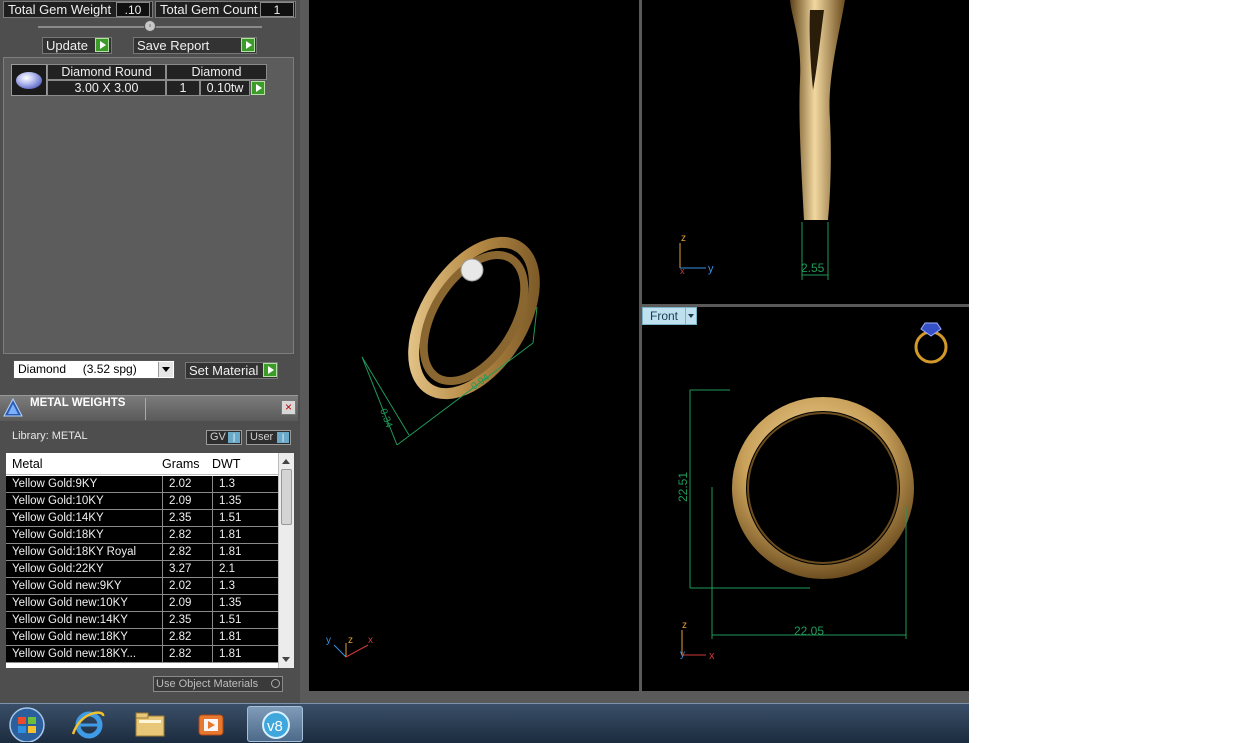  Describe the element at coordinates (142, 637) in the screenshot. I see `table-row: Yellow Gold new:18KY 2.82 1.81` at that location.